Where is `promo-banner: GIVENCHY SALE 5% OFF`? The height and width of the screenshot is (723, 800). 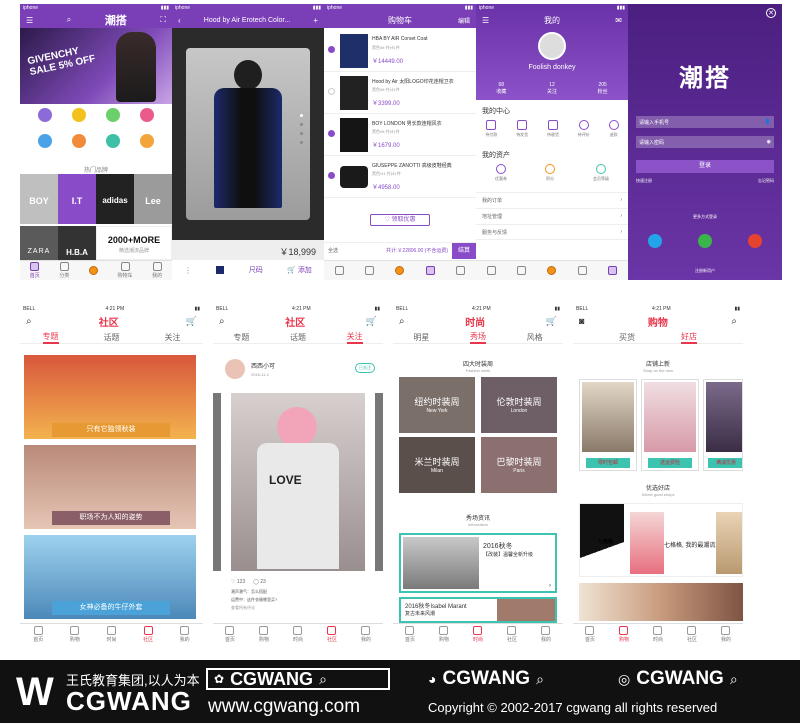
promo-banner: GIVENCHY SALE 5% OFF is located at coordinates (96, 66).